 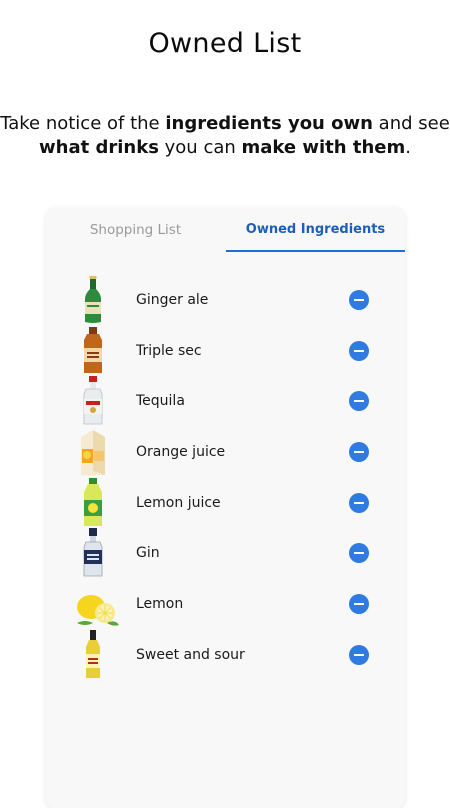 What do you see at coordinates (323, 147) in the screenshot?
I see `subtitle-emphasis: make with them` at bounding box center [323, 147].